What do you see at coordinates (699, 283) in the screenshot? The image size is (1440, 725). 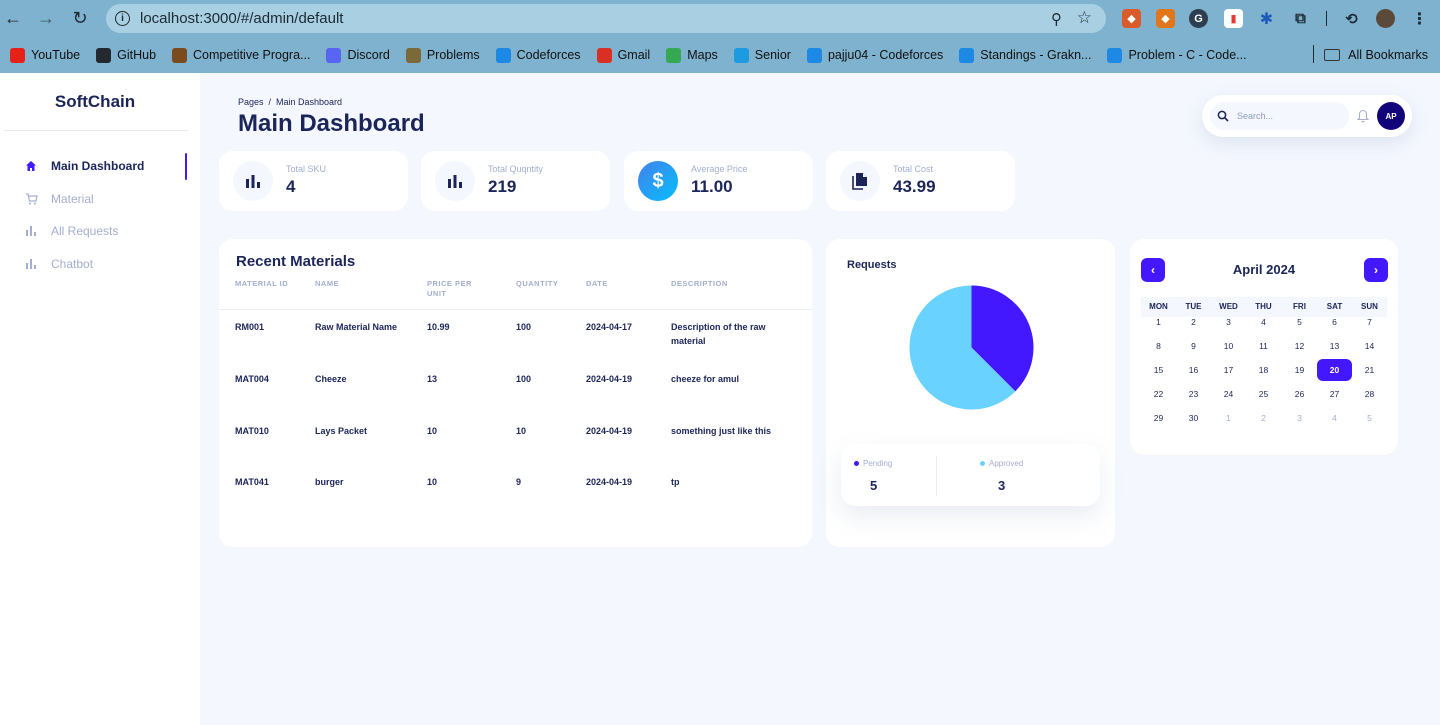 I see `table-column-header: DESCRIPTION` at bounding box center [699, 283].